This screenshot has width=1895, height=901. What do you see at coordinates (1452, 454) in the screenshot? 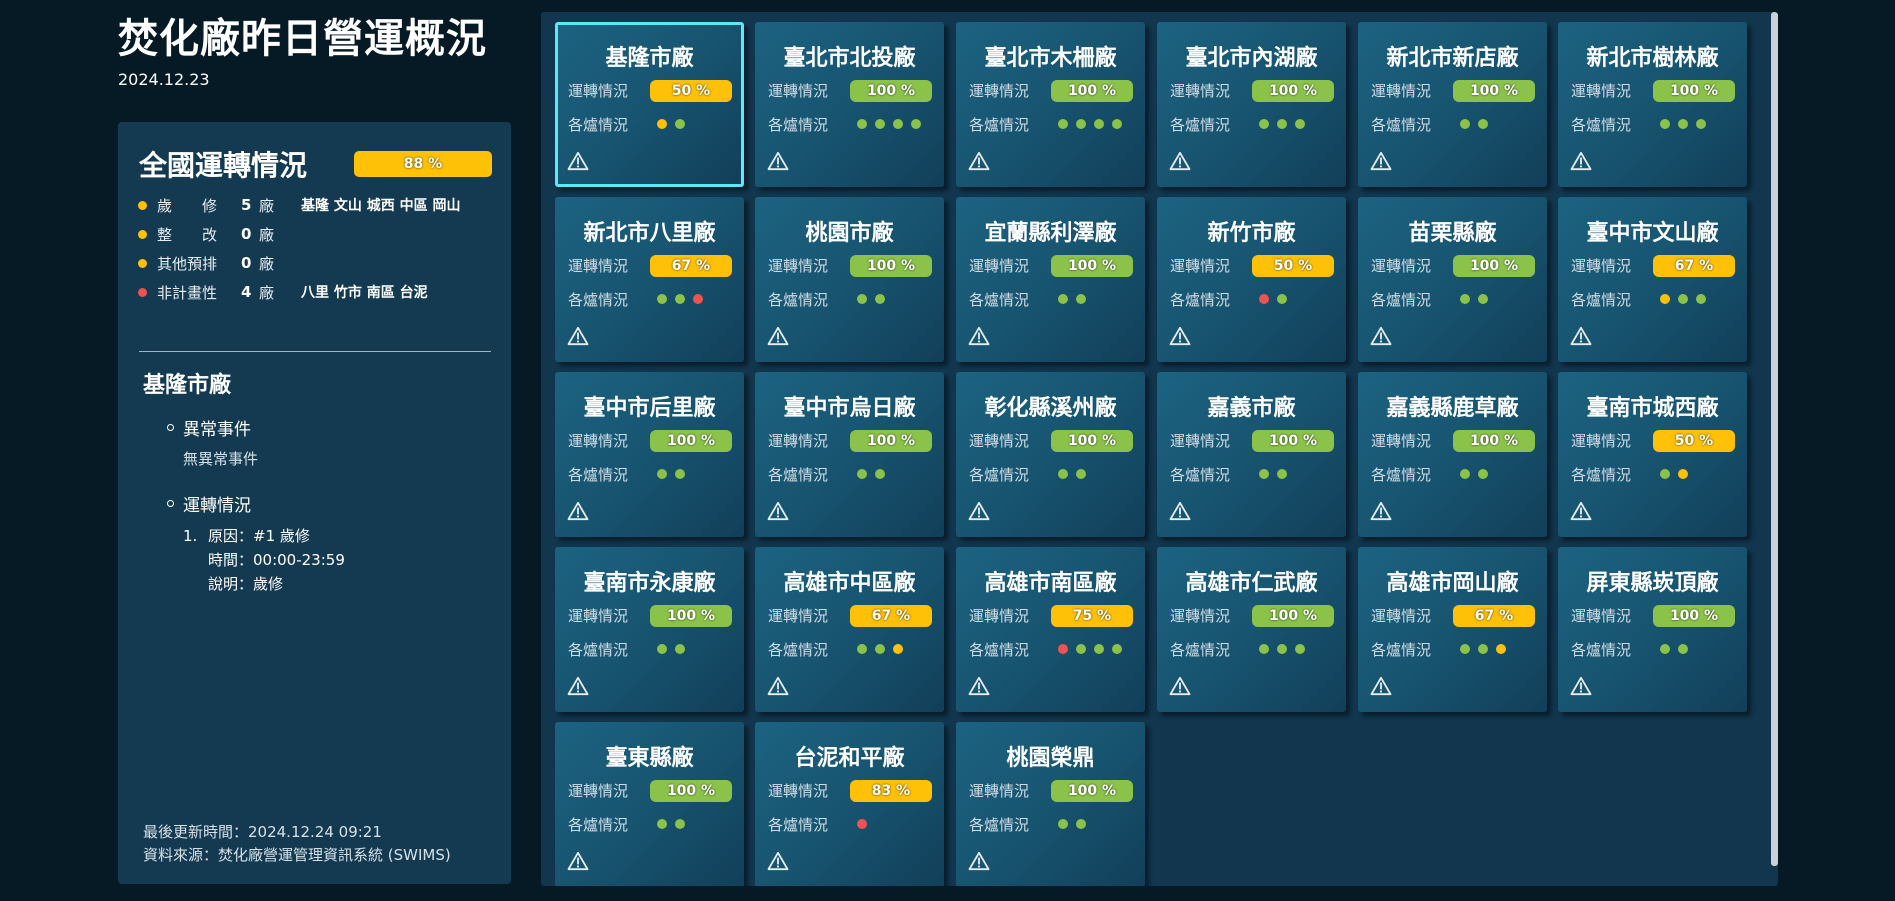
I see `plant-card: 嘉義縣鹿草廠 運轉情況 100 % 各爐情況` at bounding box center [1452, 454].